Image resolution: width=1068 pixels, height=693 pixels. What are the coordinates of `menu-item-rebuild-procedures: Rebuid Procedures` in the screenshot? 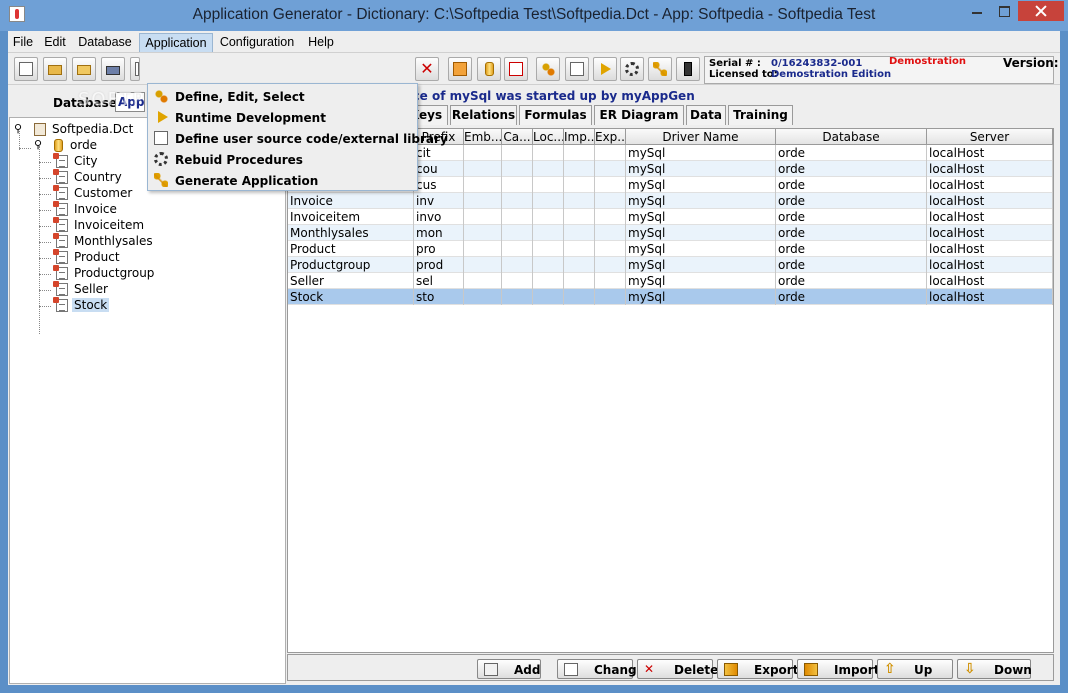 It's located at (282, 159).